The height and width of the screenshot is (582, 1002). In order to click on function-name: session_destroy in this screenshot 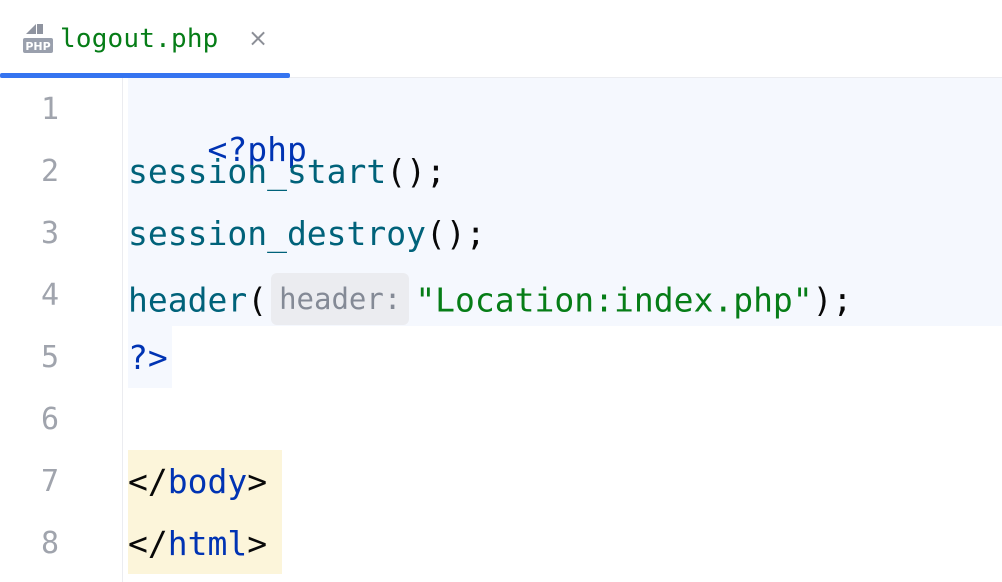, I will do `click(277, 233)`.